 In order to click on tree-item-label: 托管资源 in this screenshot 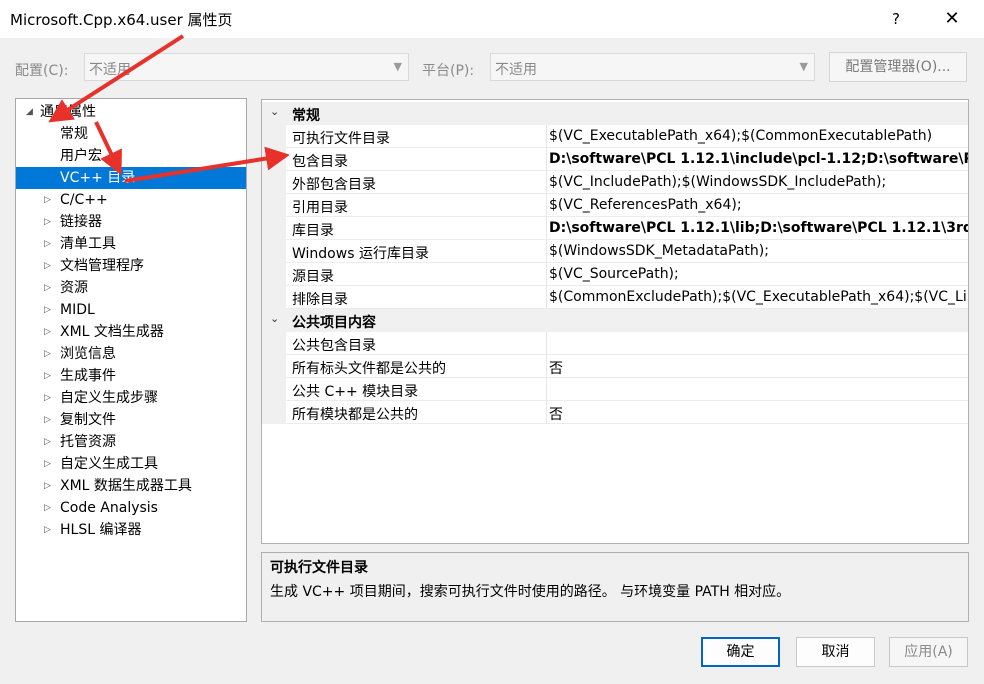, I will do `click(88, 442)`.